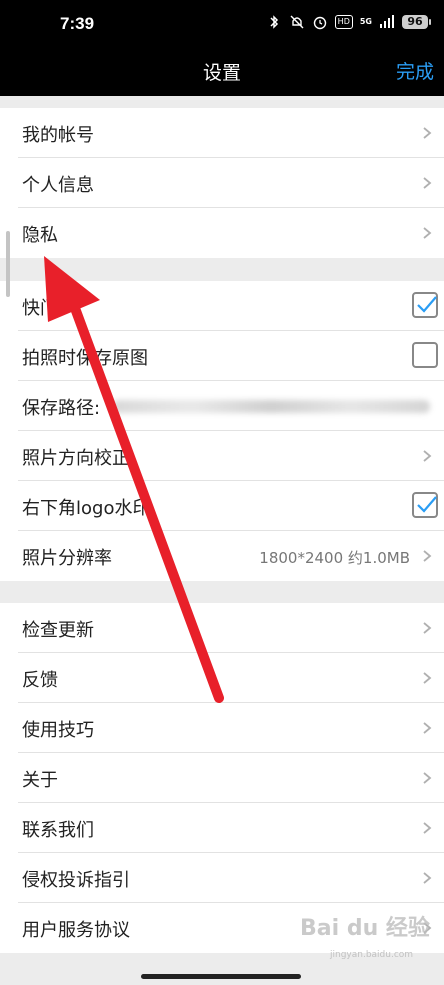 The height and width of the screenshot is (985, 444). Describe the element at coordinates (271, 406) in the screenshot. I see `blurred-path-value` at that location.